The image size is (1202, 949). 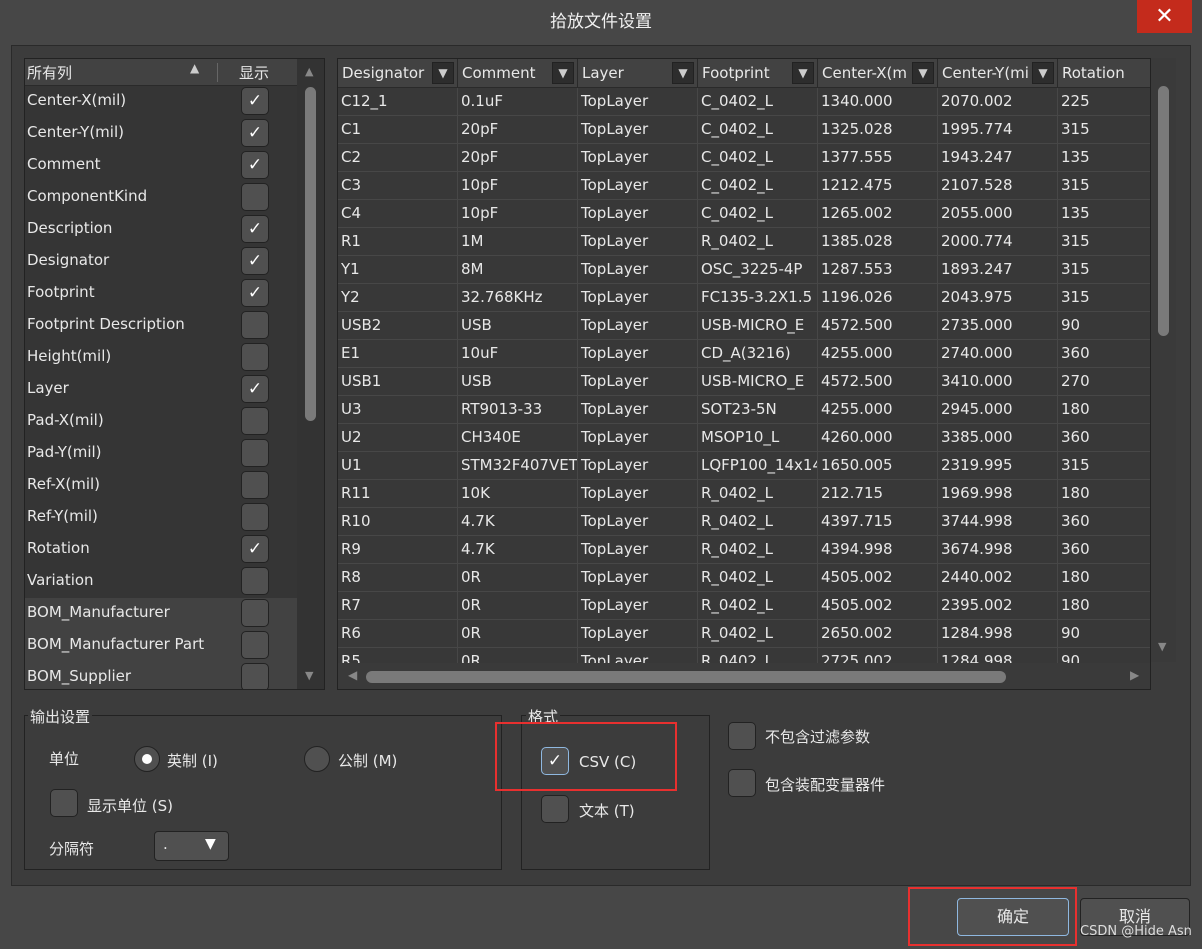 I want to click on table-cell: C1, so click(x=398, y=130).